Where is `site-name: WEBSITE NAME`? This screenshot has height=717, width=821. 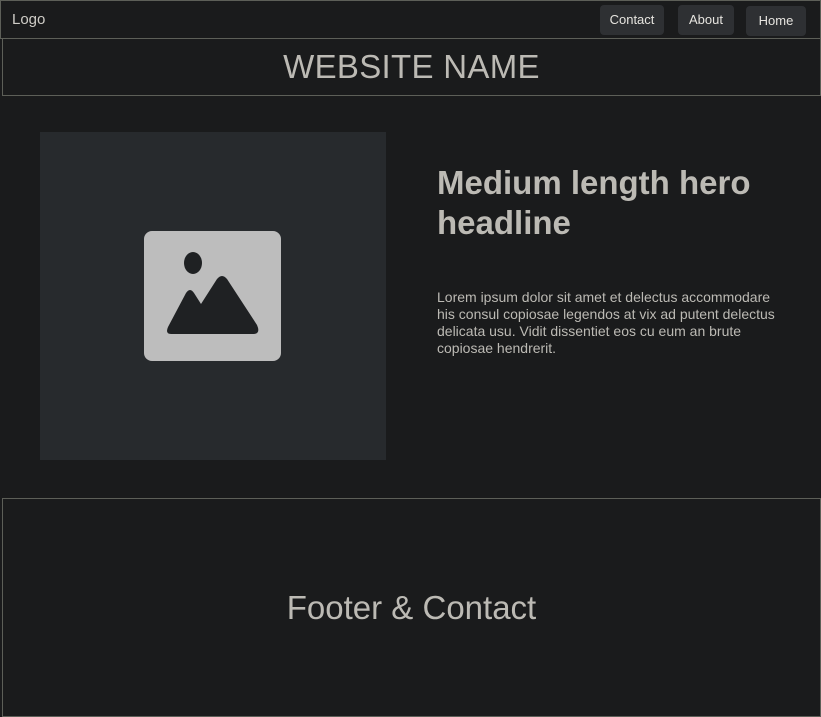
site-name: WEBSITE NAME is located at coordinates (411, 66).